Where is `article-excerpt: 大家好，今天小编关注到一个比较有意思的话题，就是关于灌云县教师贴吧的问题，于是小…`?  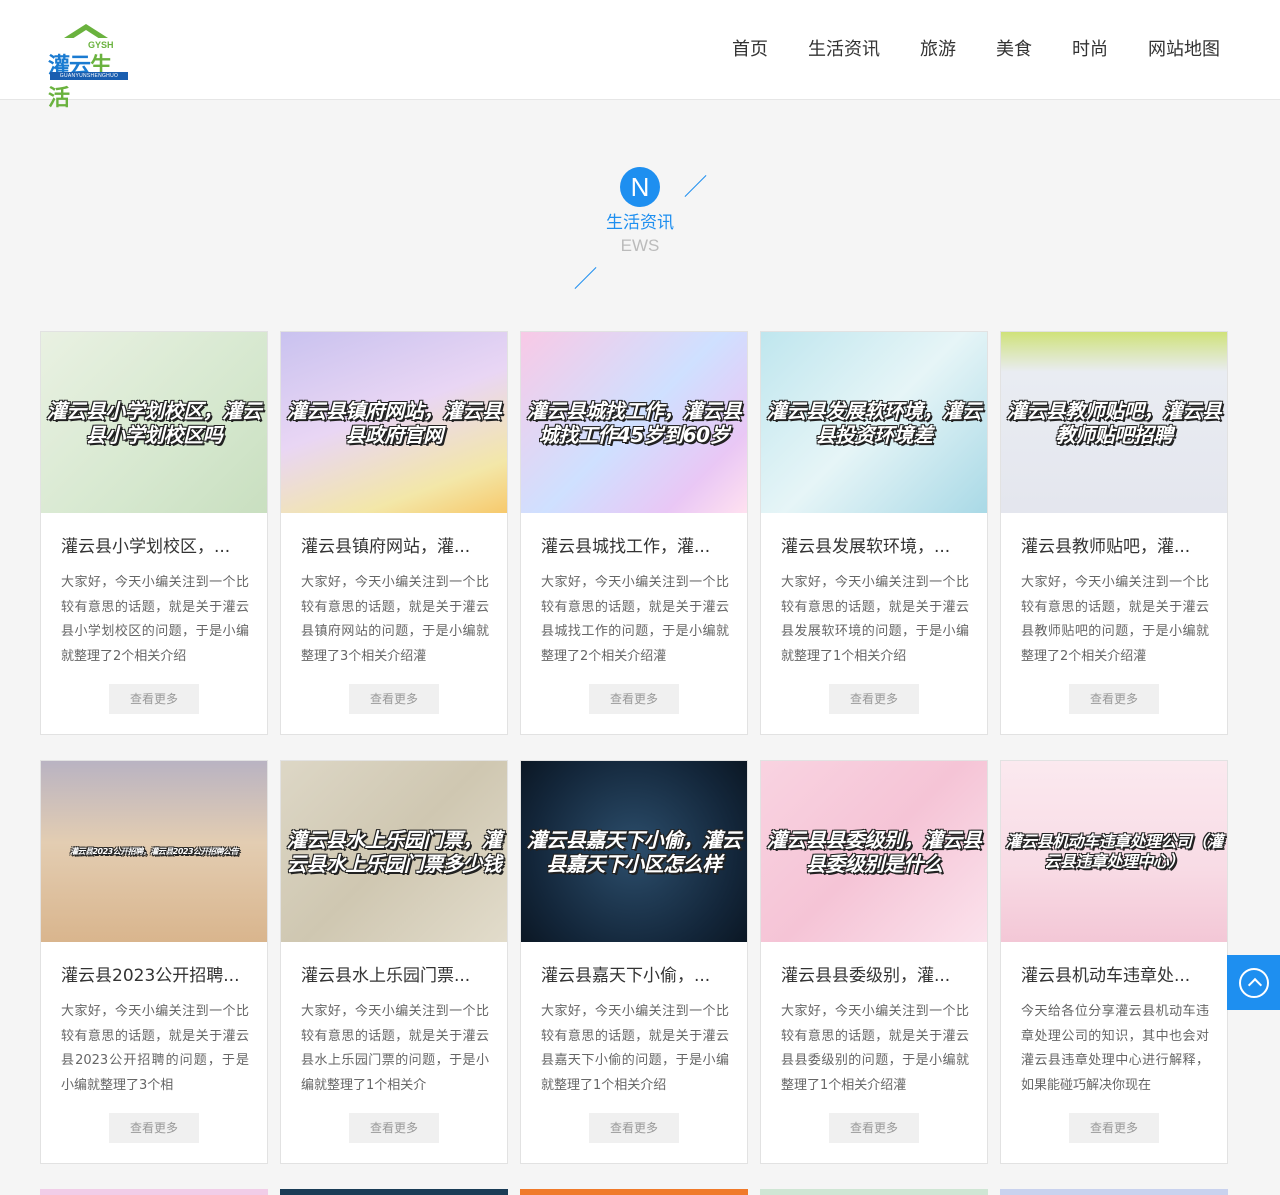 article-excerpt: 大家好，今天小编关注到一个比较有意思的话题，就是关于灌云县教师贴吧的问题，于是小… is located at coordinates (1115, 619).